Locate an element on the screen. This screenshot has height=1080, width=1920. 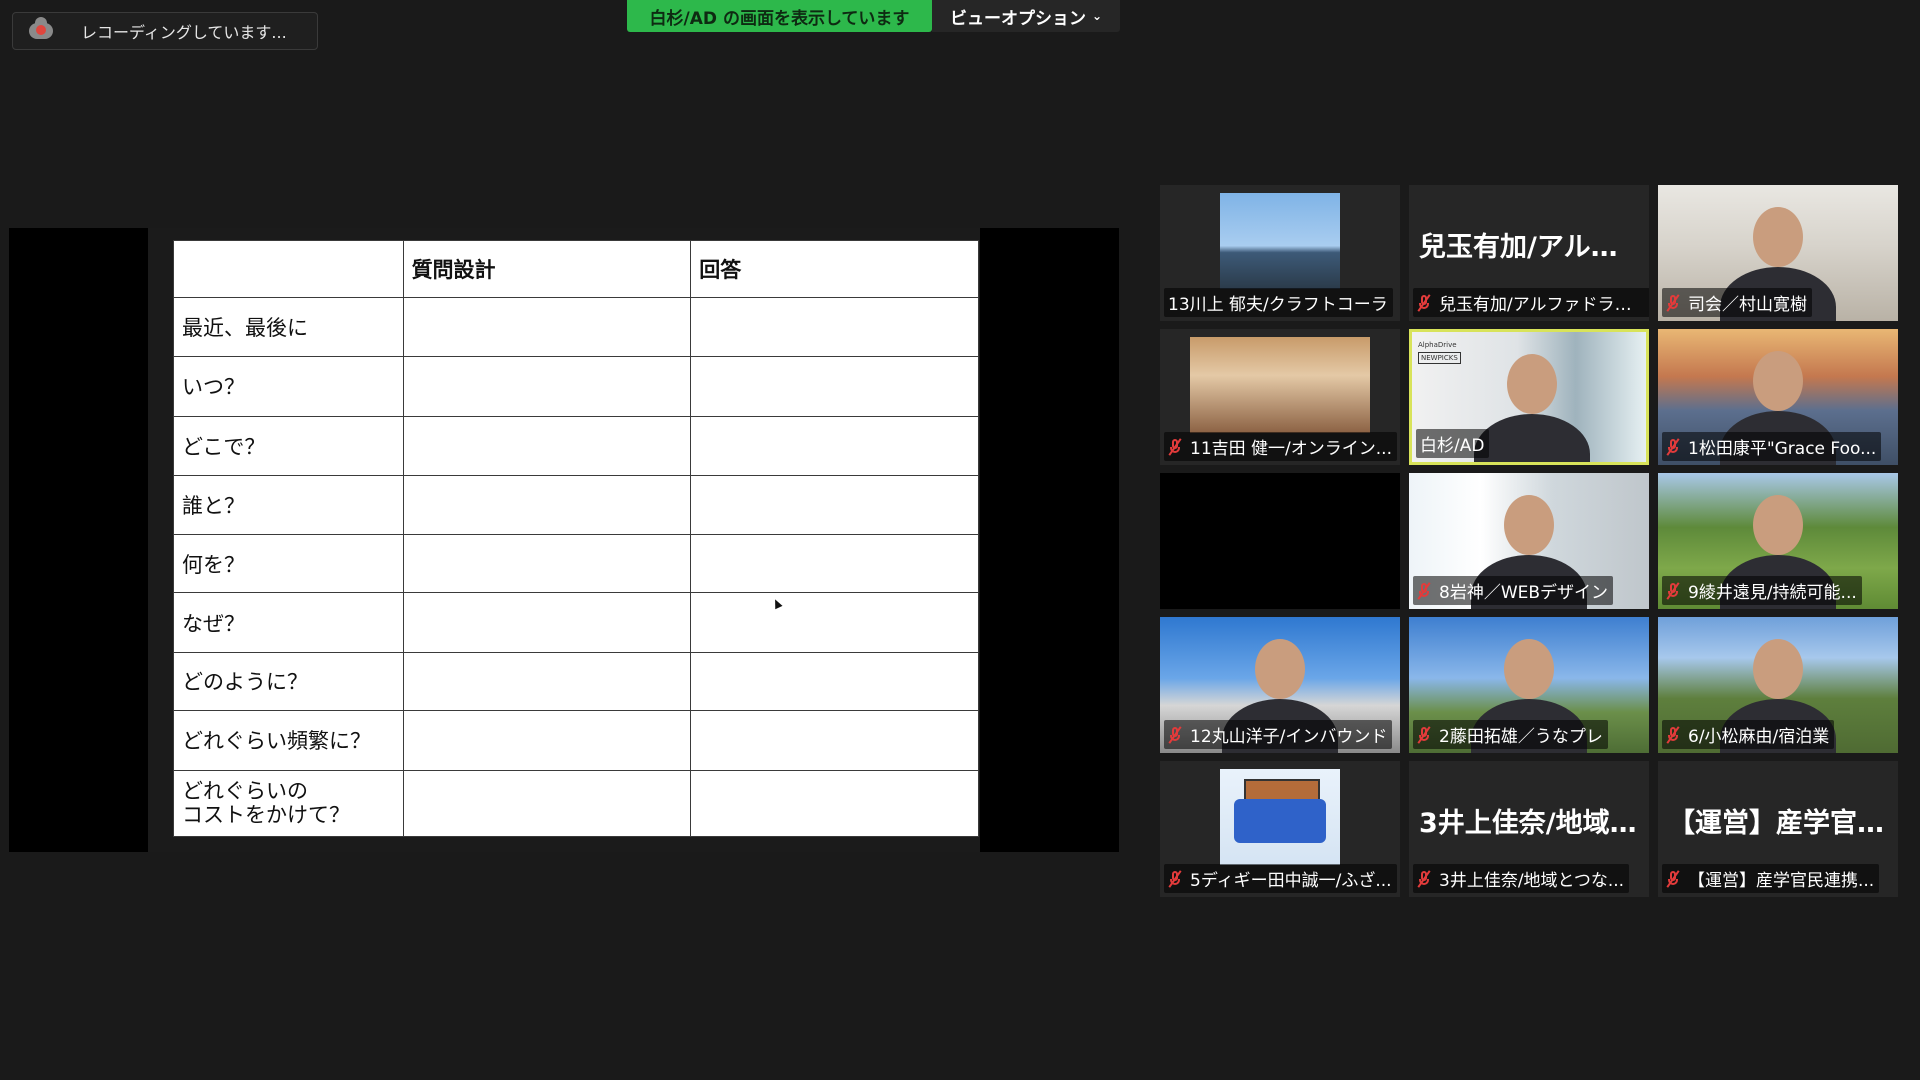
background-slide: AlphaDrive NEWPICKS is located at coordinates (1439, 352).